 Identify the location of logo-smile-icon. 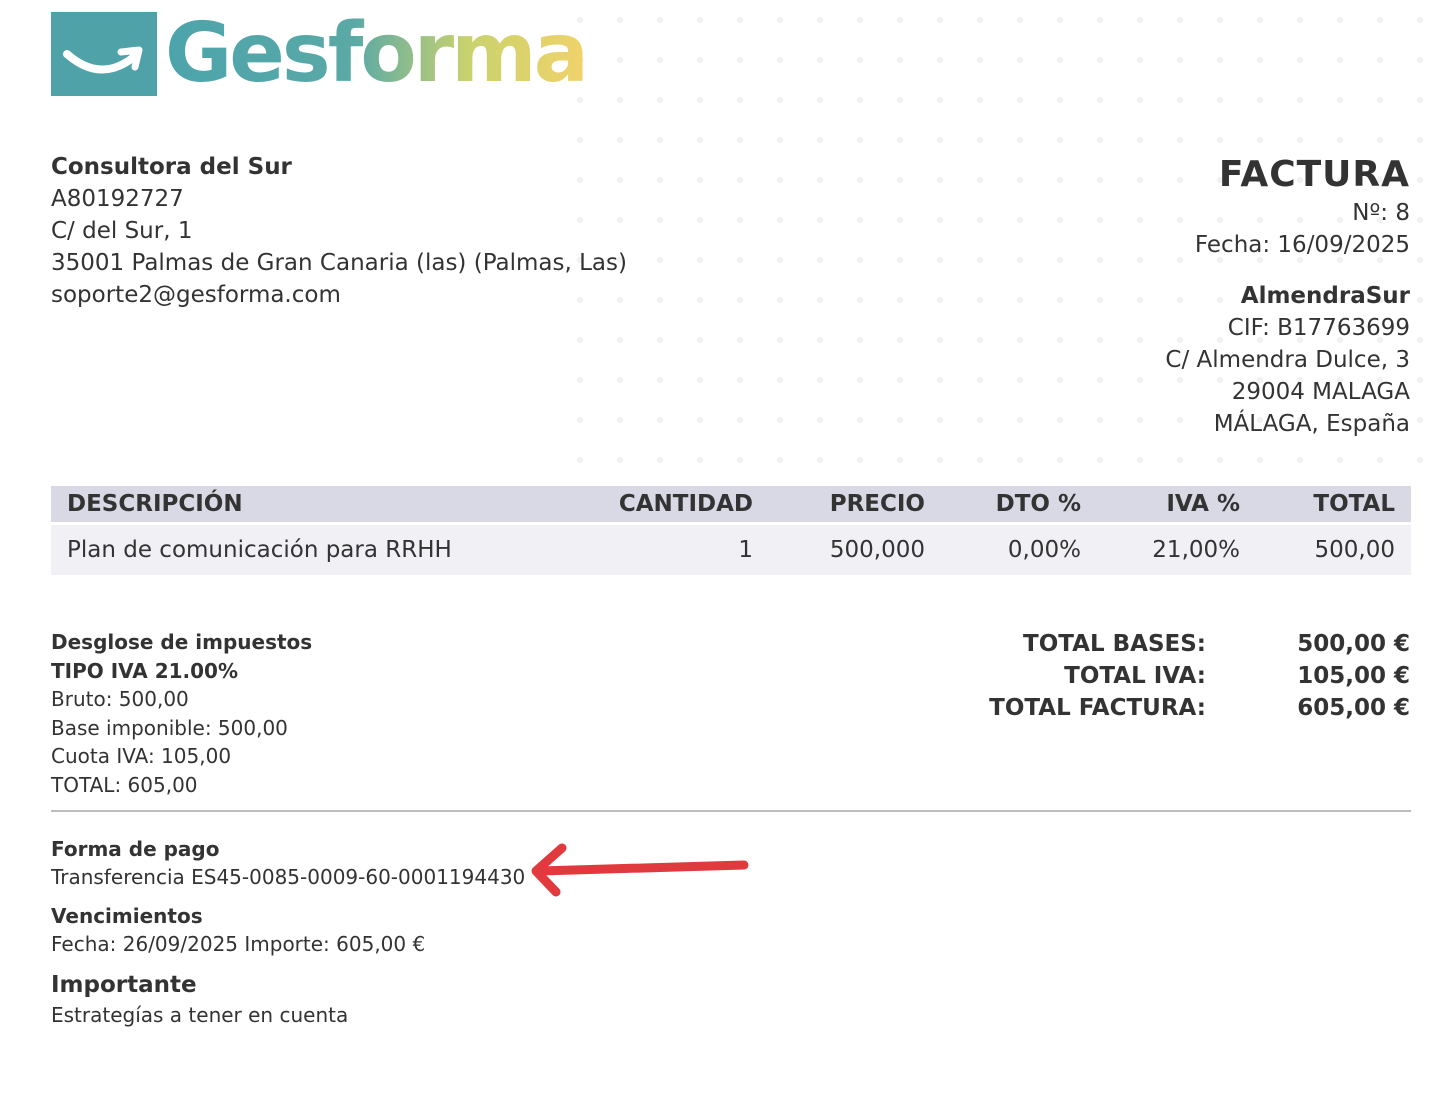
(104, 54).